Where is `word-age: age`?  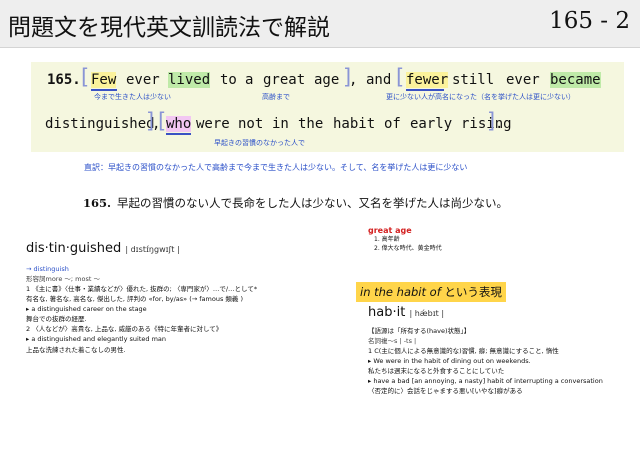 word-age: age is located at coordinates (327, 80).